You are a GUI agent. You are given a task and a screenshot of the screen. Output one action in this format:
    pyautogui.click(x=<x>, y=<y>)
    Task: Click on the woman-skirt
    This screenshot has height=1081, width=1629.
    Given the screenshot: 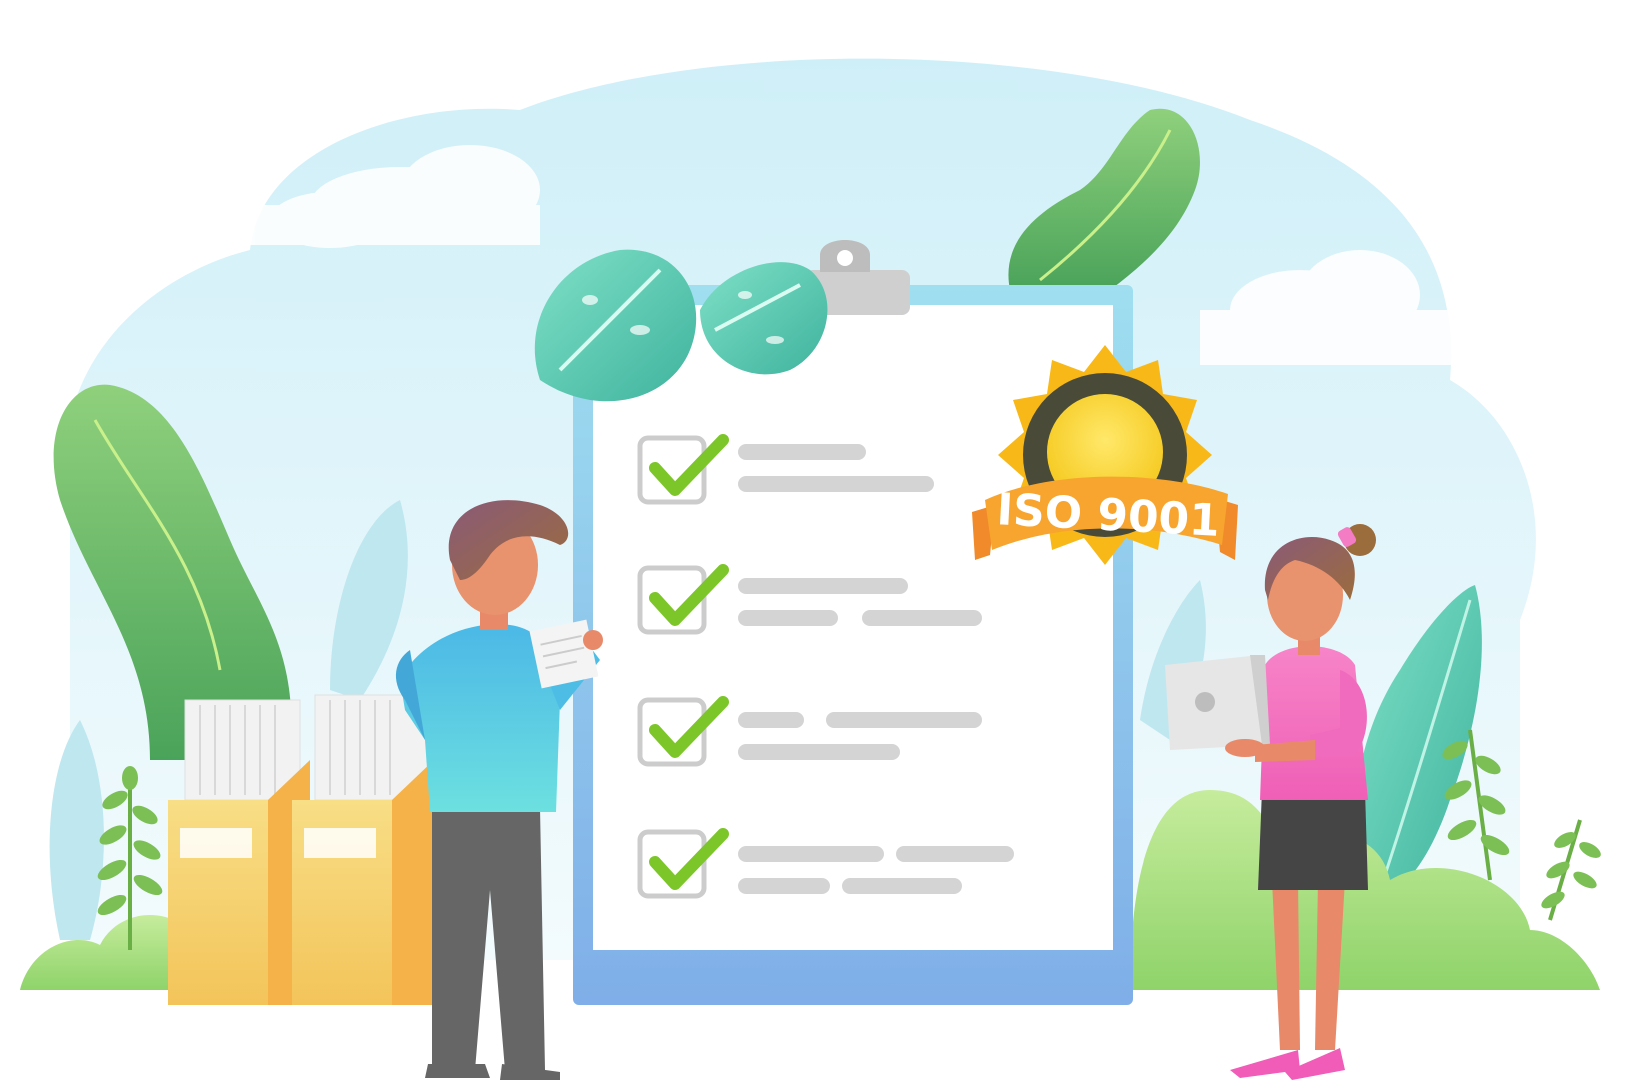 What is the action you would take?
    pyautogui.click(x=1313, y=840)
    